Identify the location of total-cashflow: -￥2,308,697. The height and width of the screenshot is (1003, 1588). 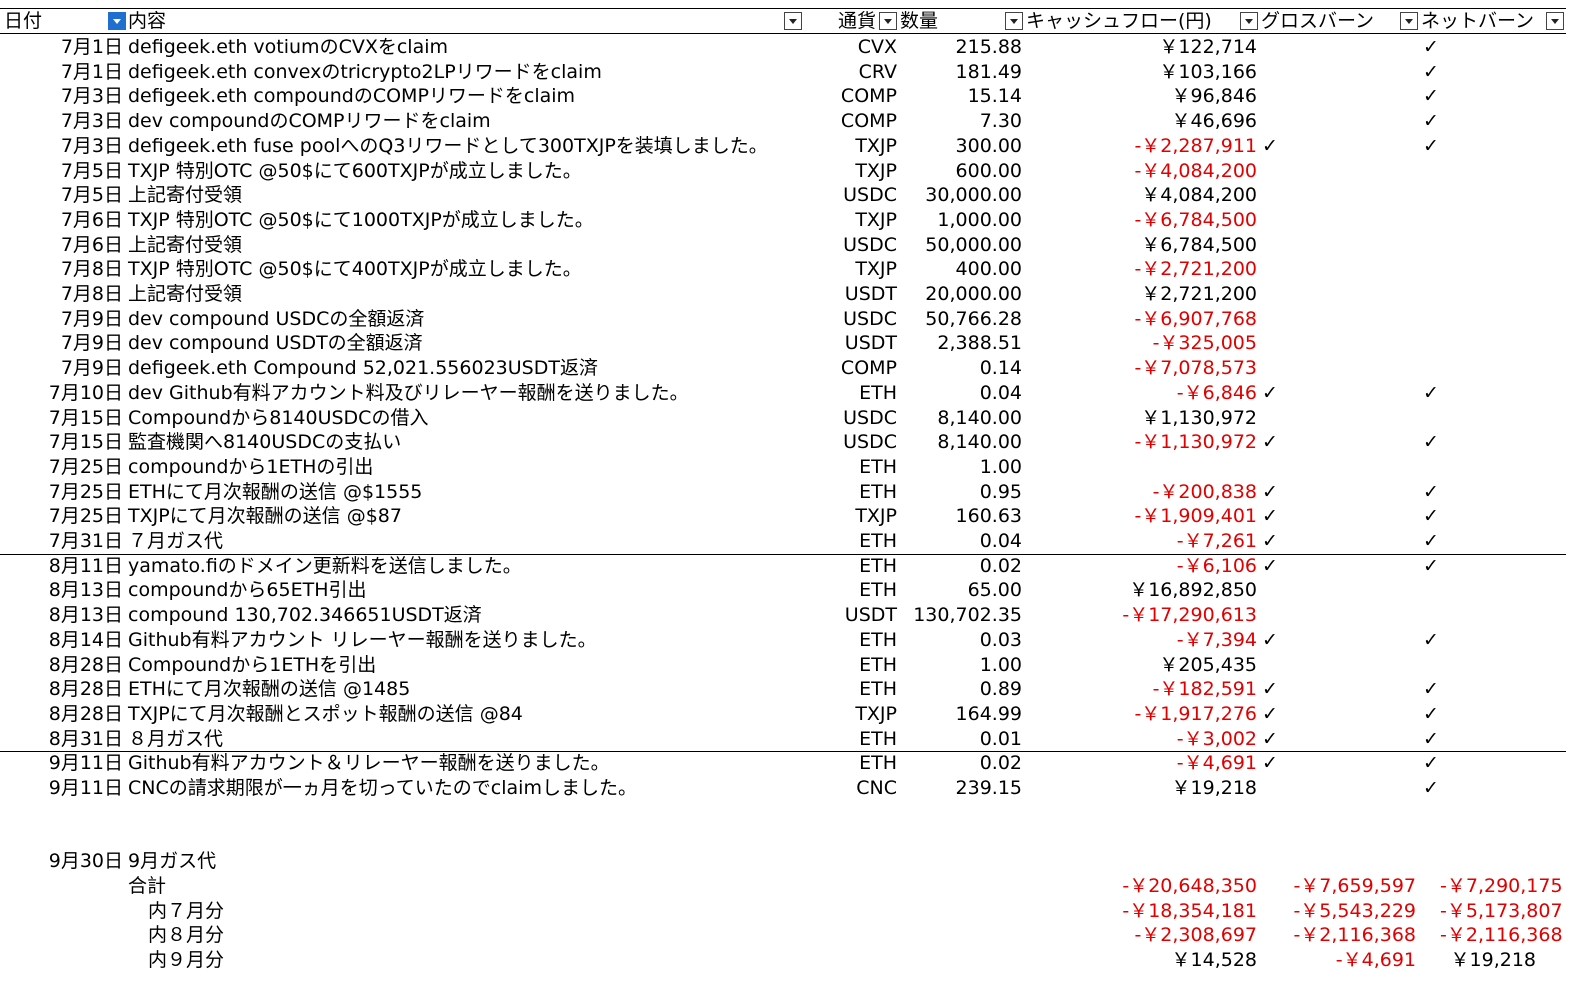
(1141, 935).